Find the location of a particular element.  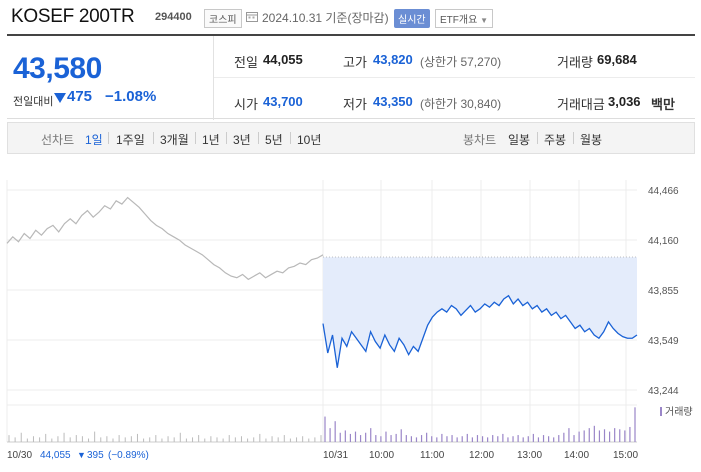

current-price: 43,580 is located at coordinates (57, 68).